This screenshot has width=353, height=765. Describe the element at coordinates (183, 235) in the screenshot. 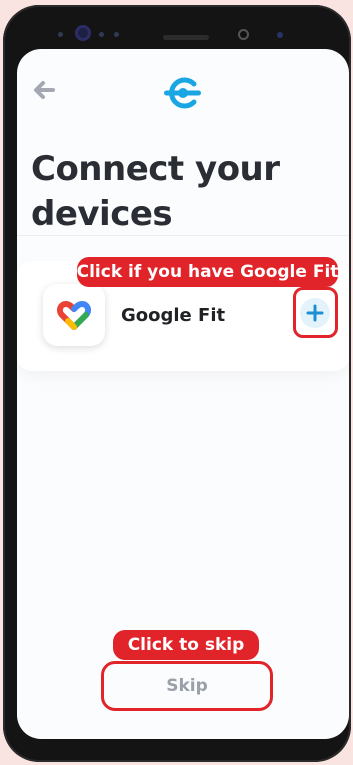

I see `divider` at that location.